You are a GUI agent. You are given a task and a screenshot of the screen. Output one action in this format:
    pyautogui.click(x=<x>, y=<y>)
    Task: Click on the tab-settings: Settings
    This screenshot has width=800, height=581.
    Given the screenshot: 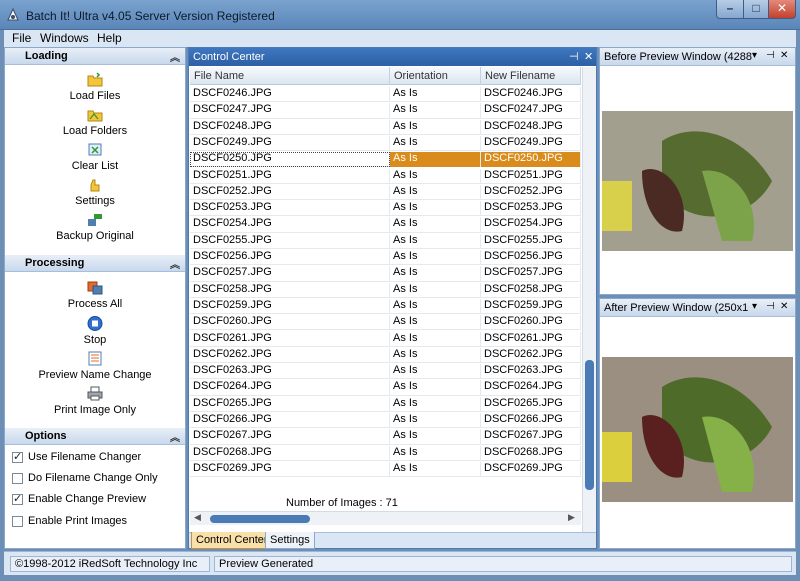 What is the action you would take?
    pyautogui.click(x=290, y=540)
    